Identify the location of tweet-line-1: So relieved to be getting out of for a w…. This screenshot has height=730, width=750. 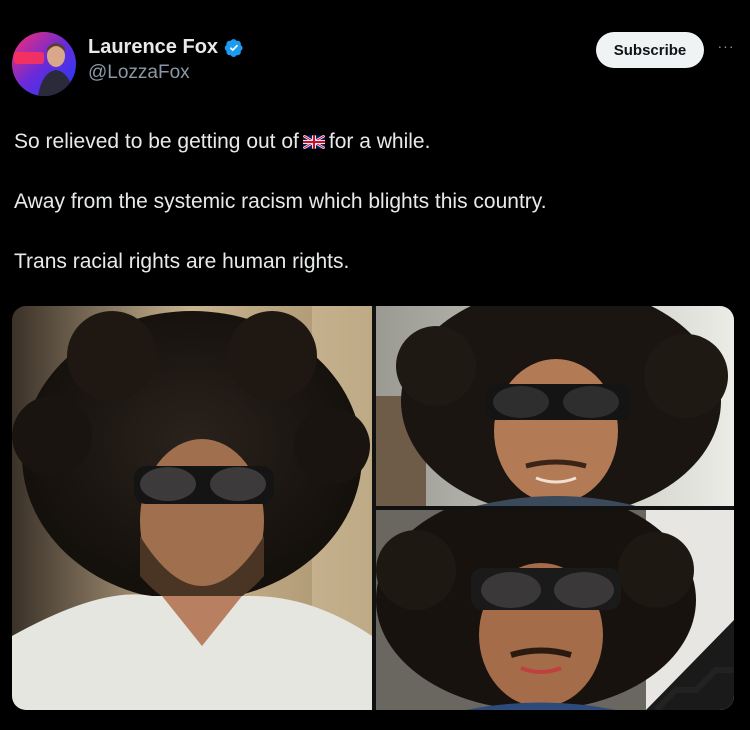
(364, 142).